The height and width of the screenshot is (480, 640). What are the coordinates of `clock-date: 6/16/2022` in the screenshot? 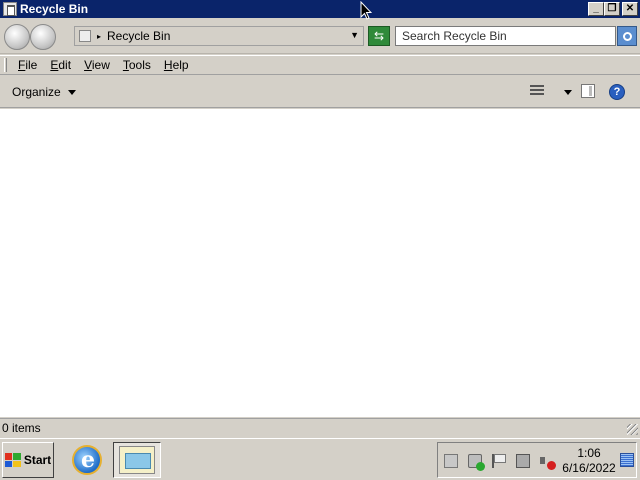 It's located at (589, 468).